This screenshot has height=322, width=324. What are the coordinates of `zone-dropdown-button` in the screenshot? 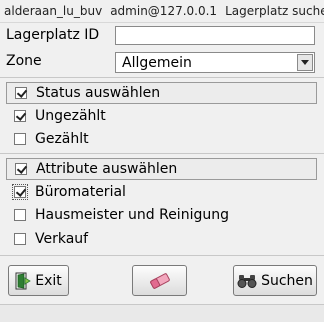 It's located at (305, 62).